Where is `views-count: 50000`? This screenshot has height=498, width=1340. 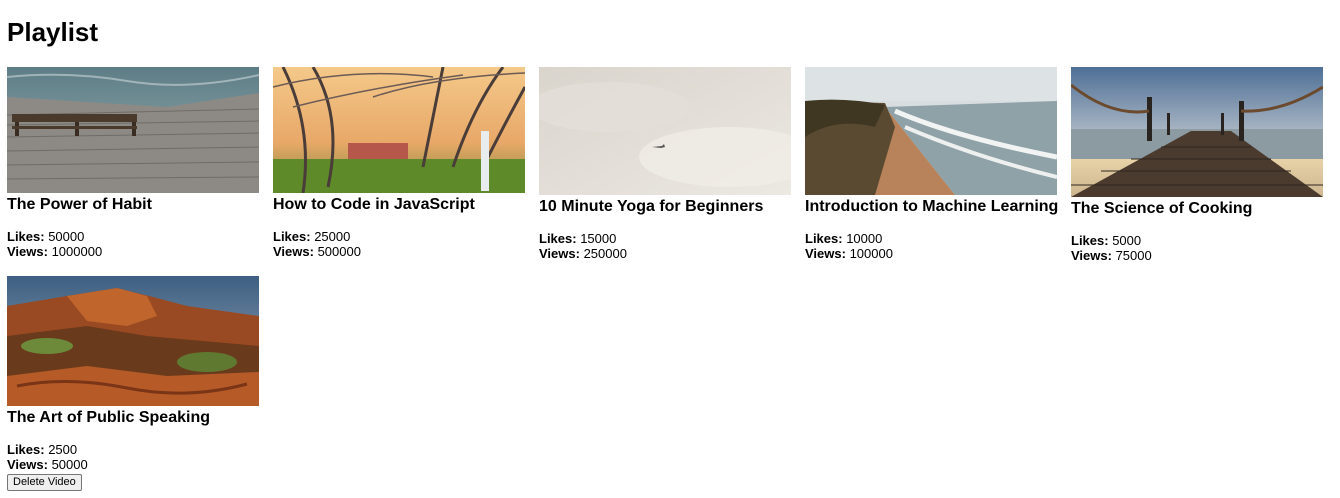 views-count: 50000 is located at coordinates (69, 464).